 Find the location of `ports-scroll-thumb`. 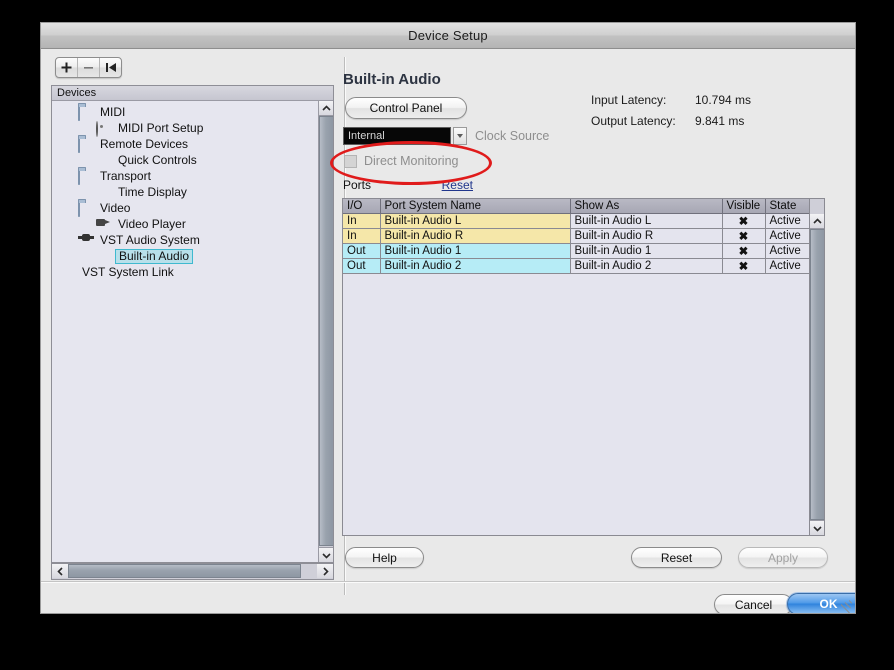

ports-scroll-thumb is located at coordinates (817, 374).